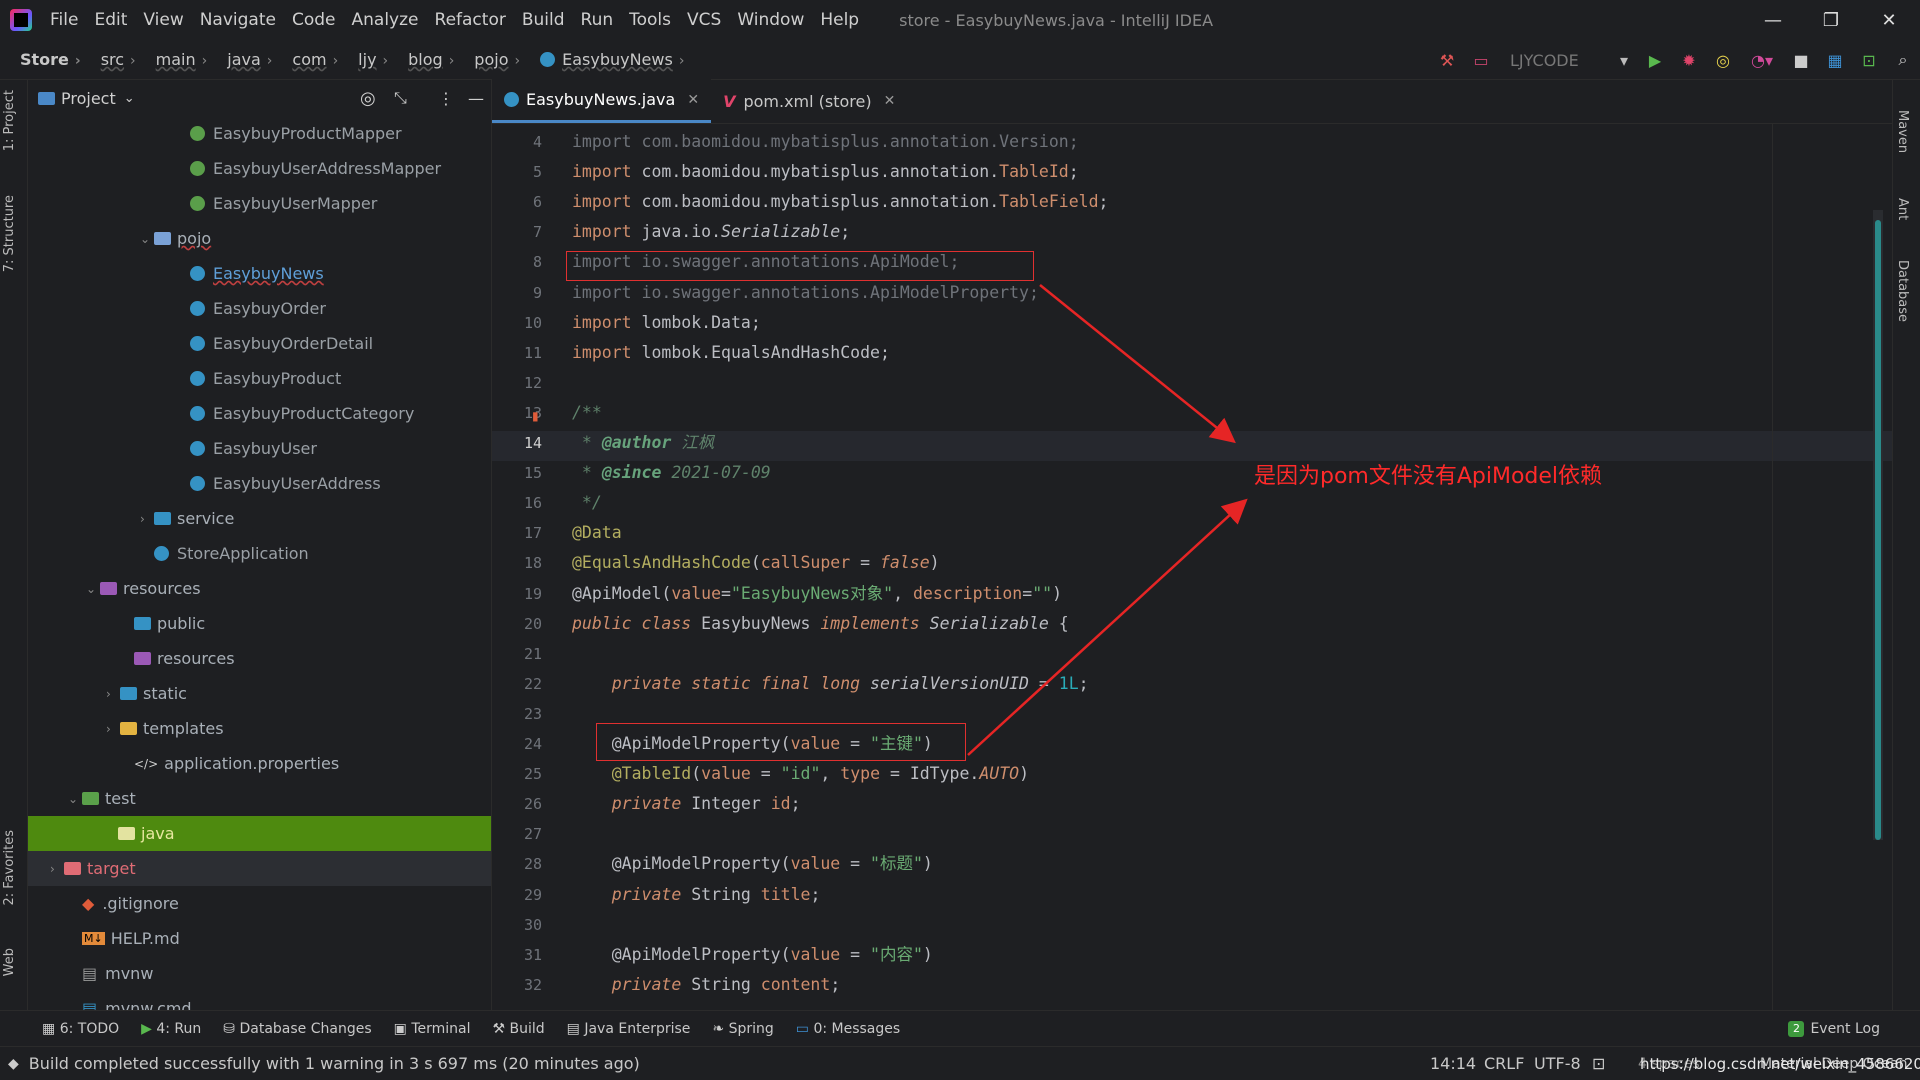  I want to click on tree-item: ▤ mvnw.cmd, so click(259, 1000).